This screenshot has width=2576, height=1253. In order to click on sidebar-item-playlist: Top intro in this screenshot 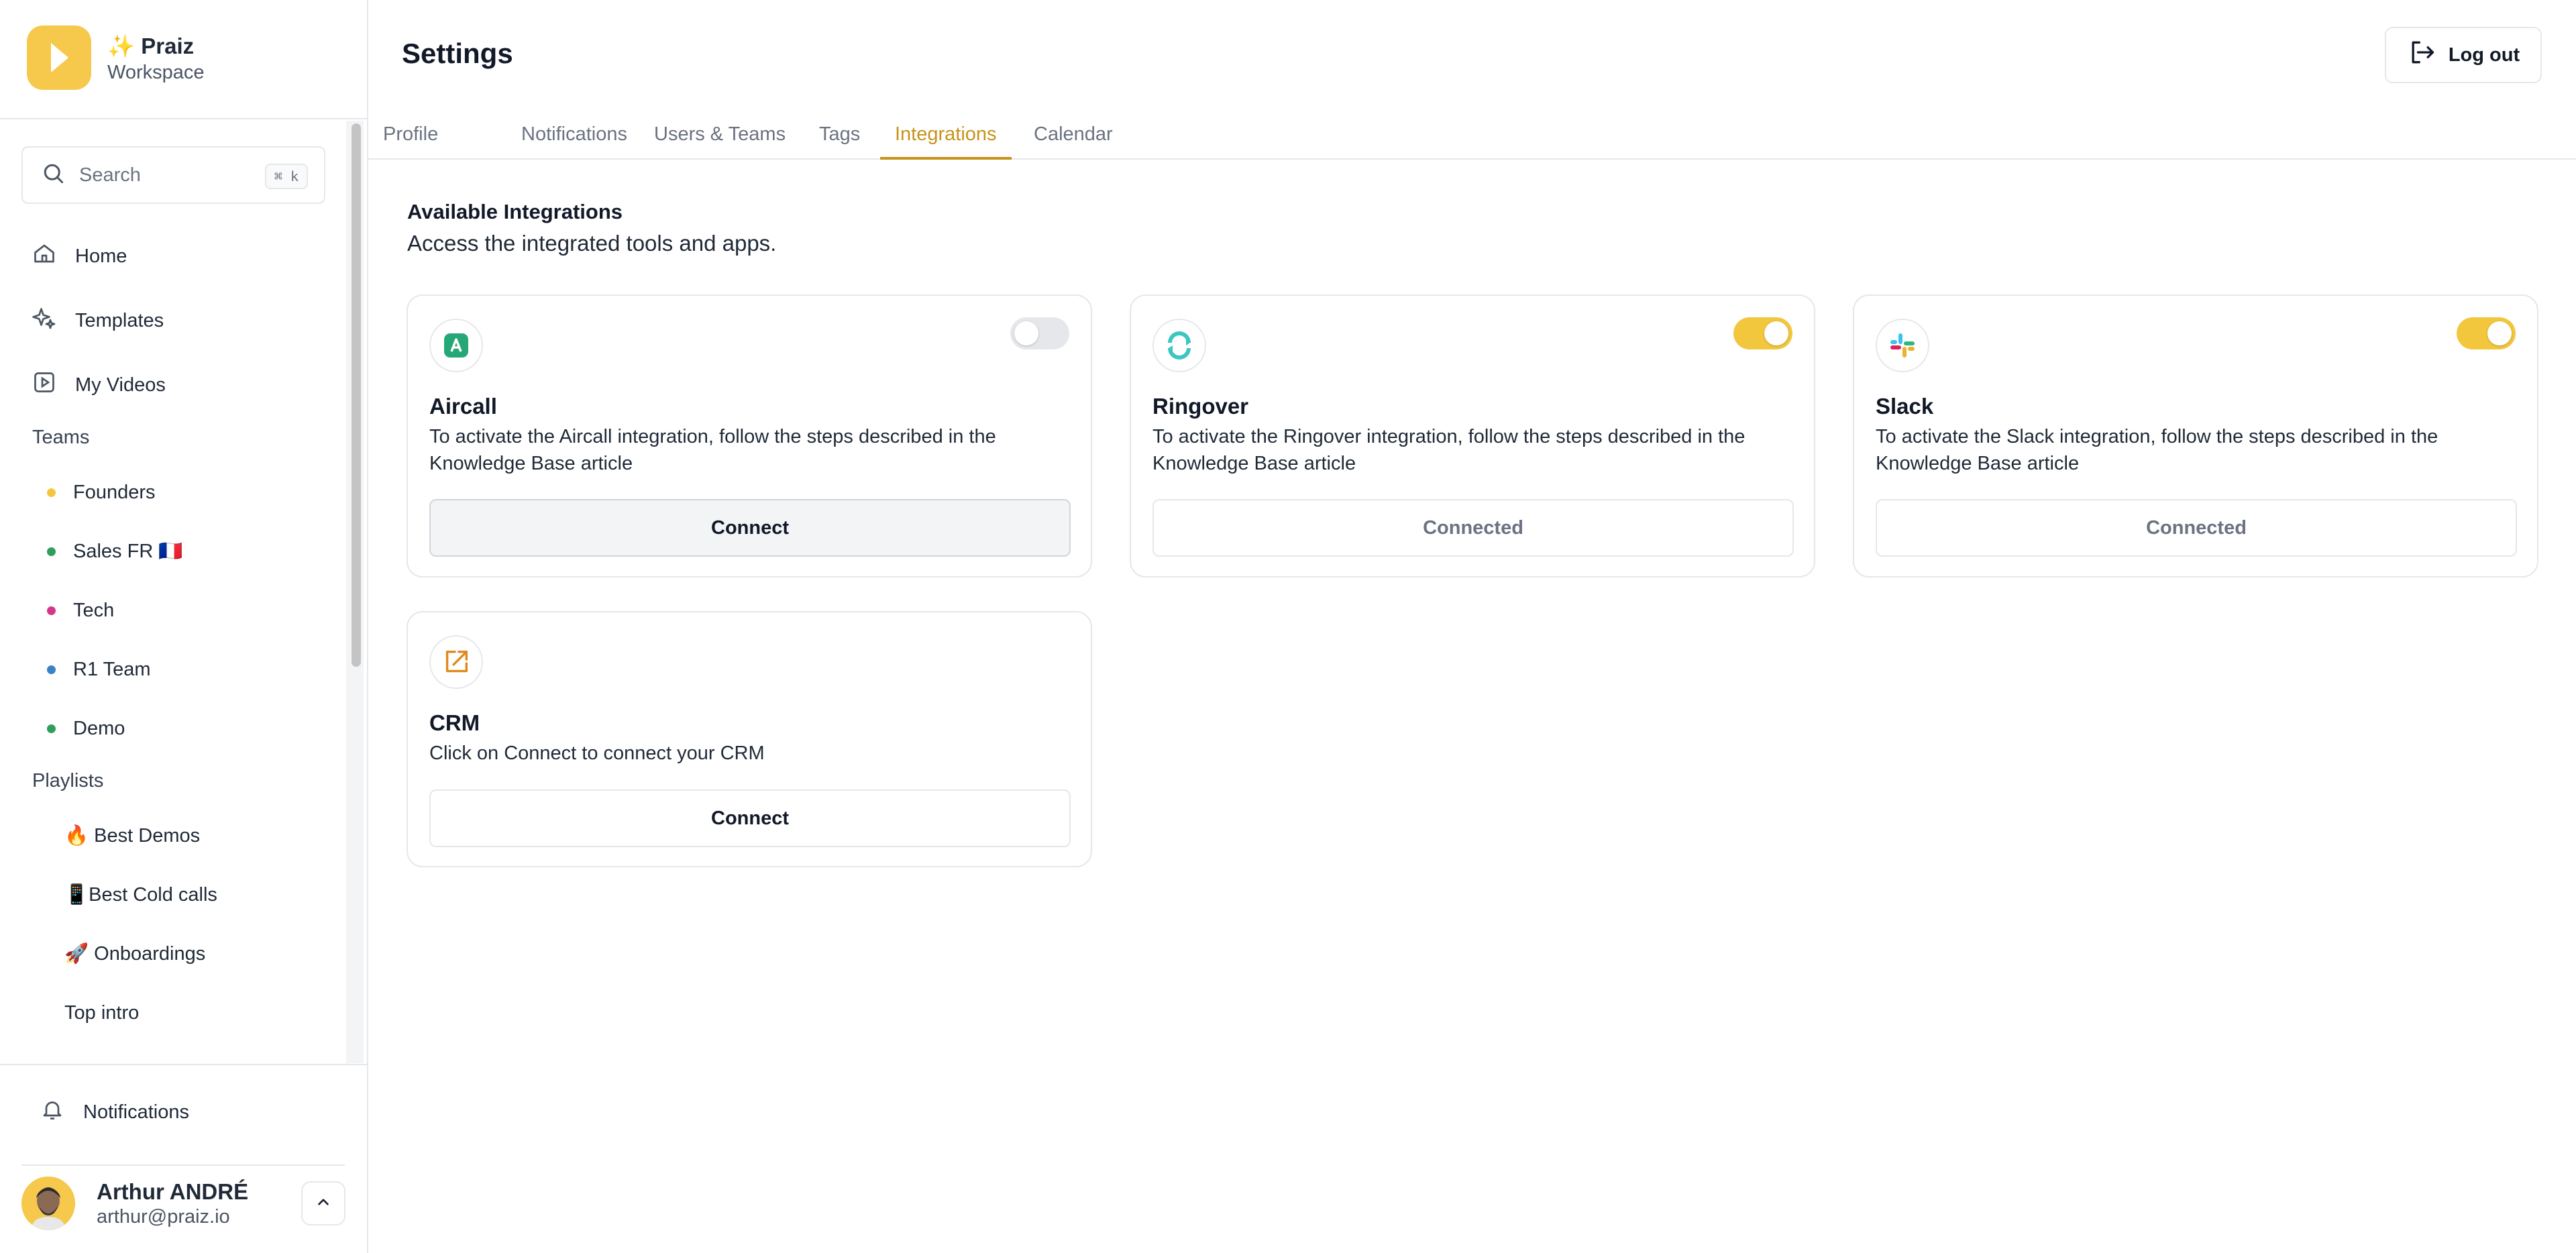, I will do `click(101, 1013)`.